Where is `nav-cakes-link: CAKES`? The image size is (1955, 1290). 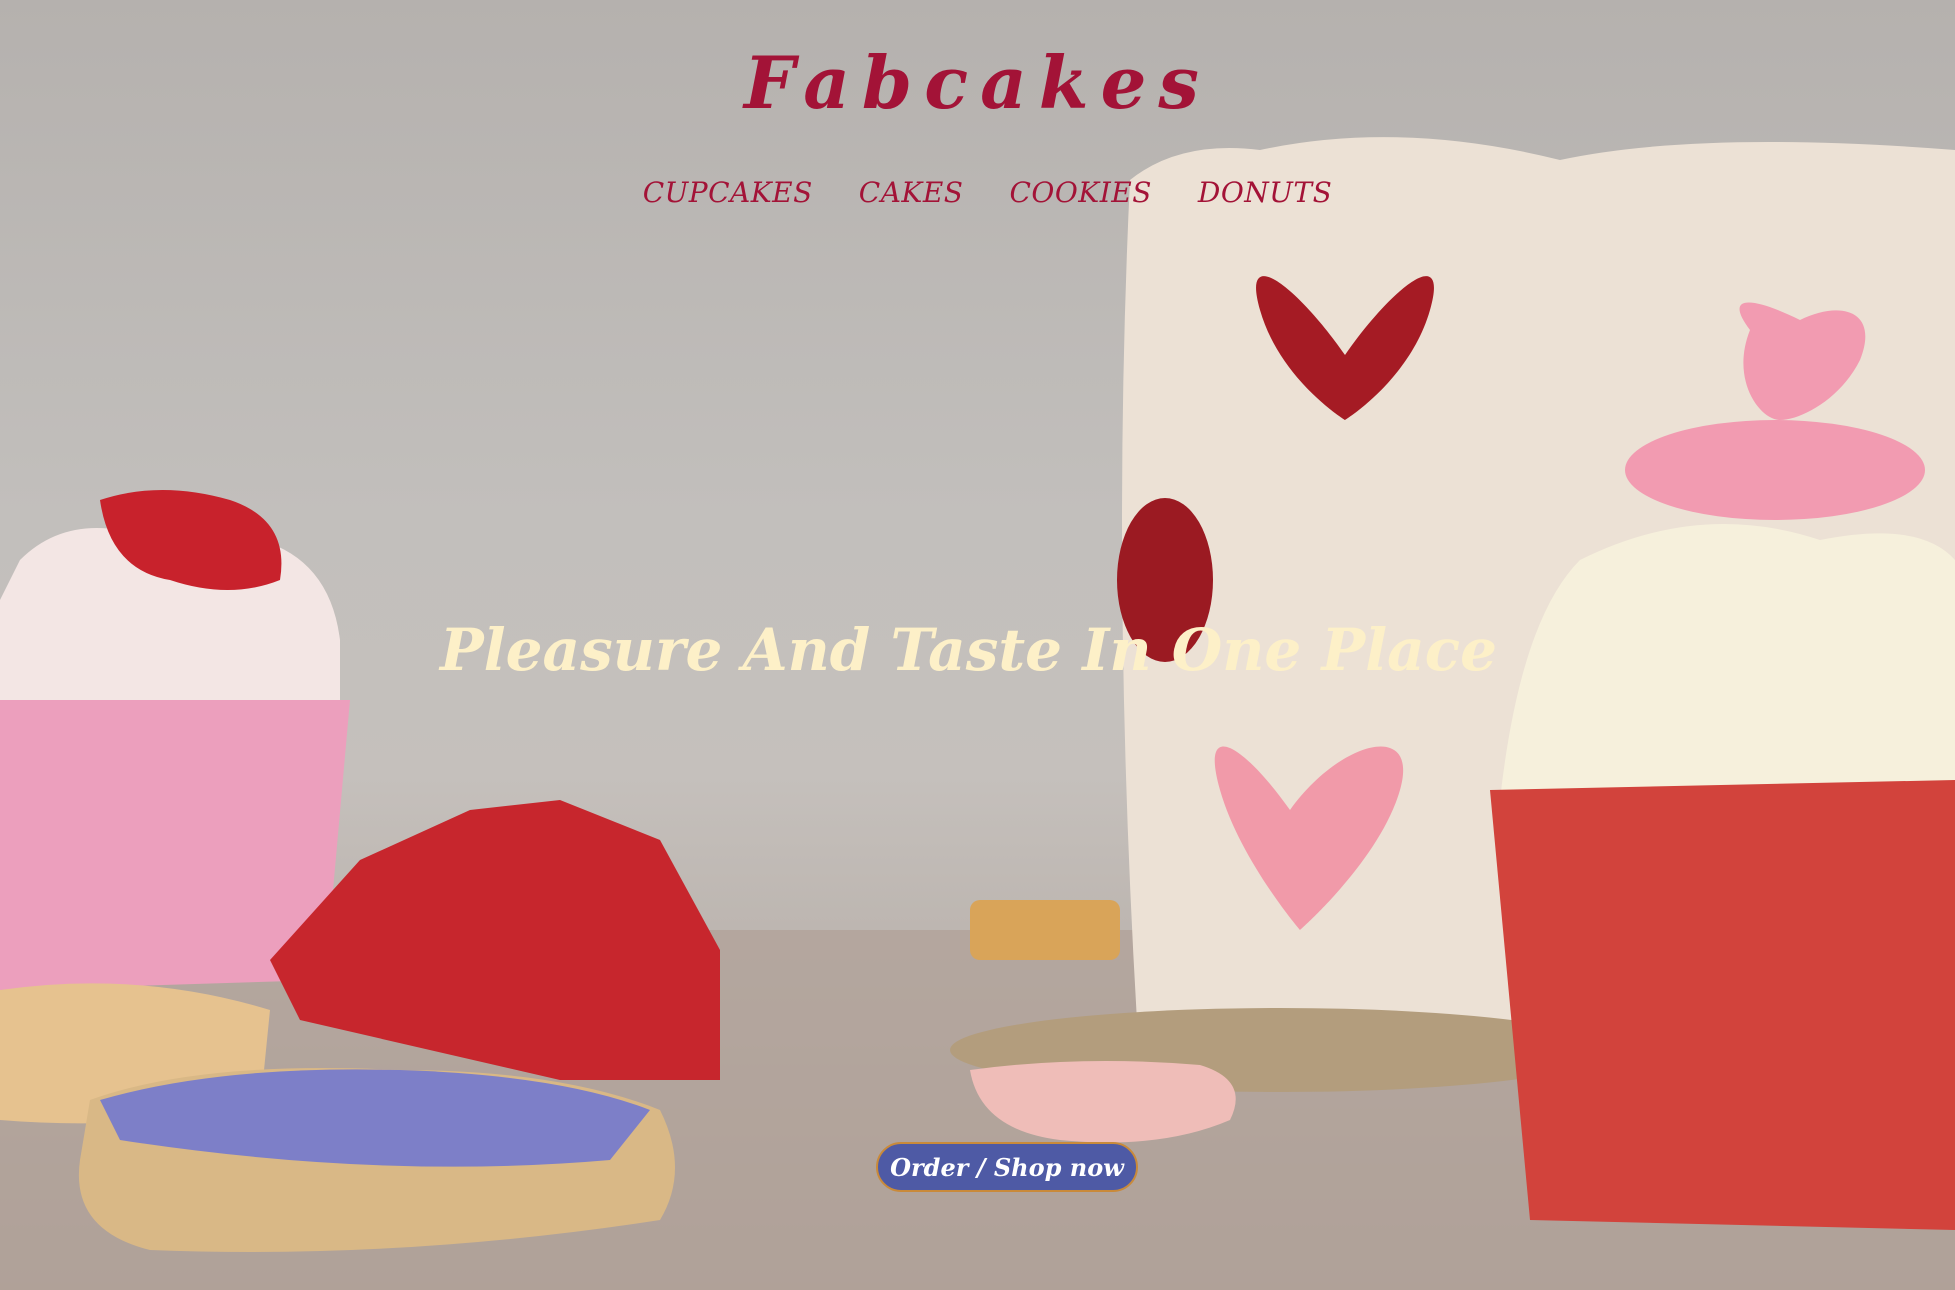 nav-cakes-link: CAKES is located at coordinates (911, 192).